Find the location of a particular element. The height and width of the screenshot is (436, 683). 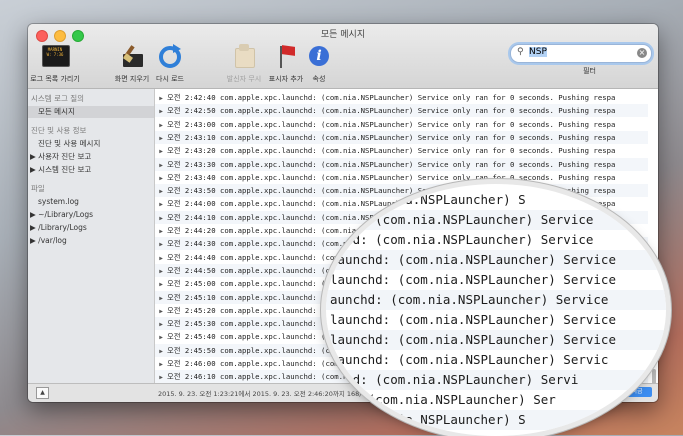

reload-button: 다시 로드 is located at coordinates (170, 63).